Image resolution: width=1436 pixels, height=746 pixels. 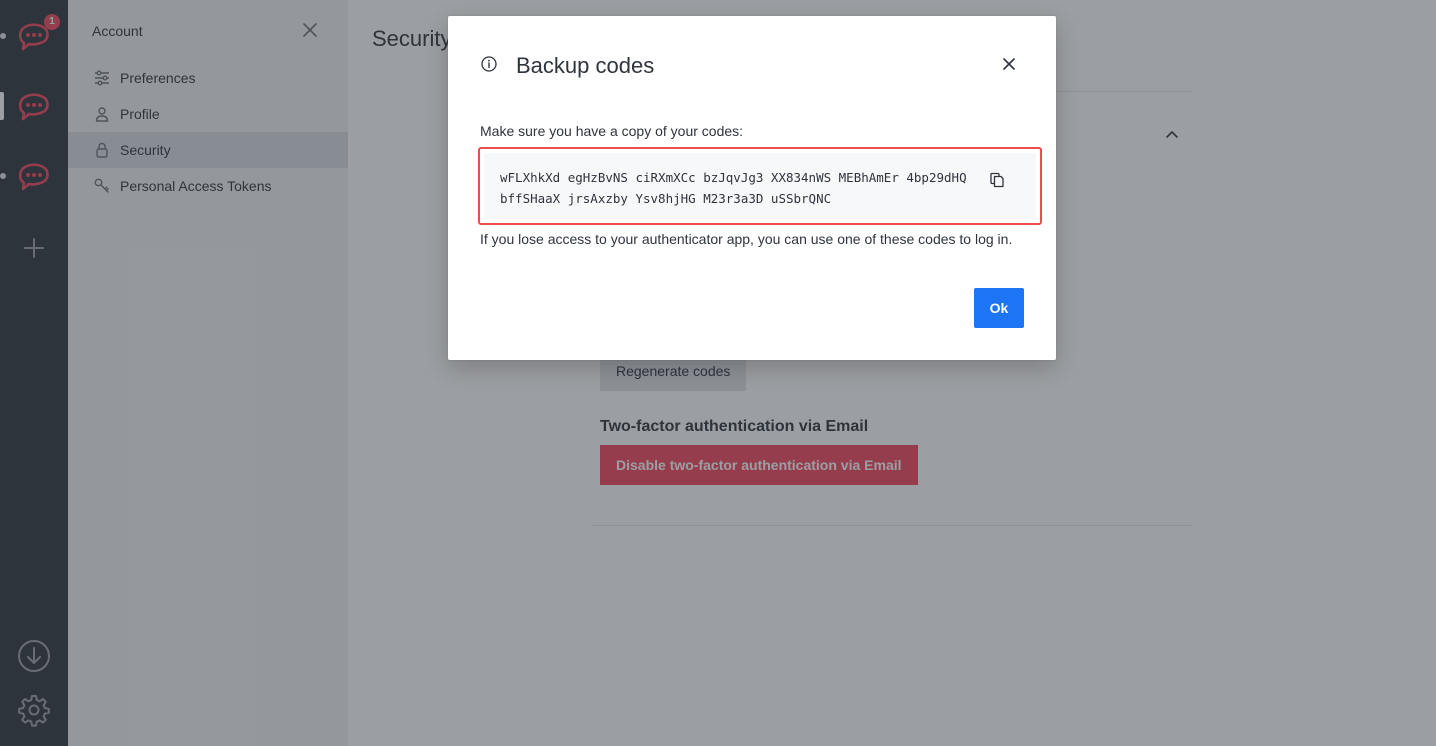 I want to click on copy-codes-button, so click(x=997, y=180).